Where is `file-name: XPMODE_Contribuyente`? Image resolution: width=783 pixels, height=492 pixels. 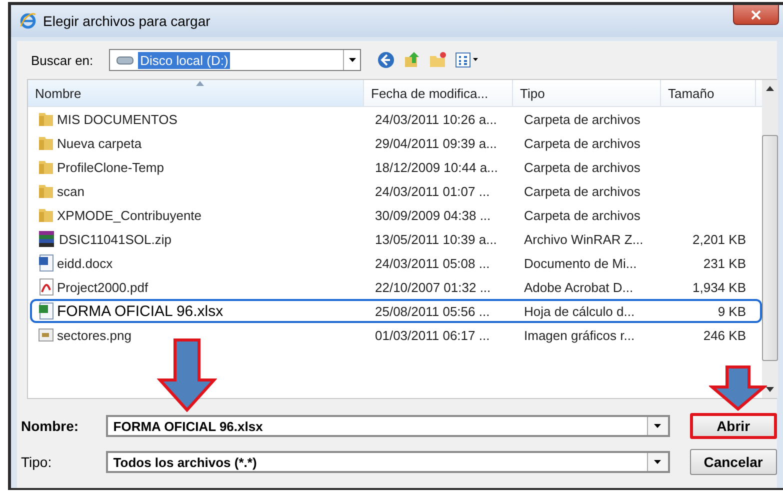
file-name: XPMODE_Contribuyente is located at coordinates (129, 215).